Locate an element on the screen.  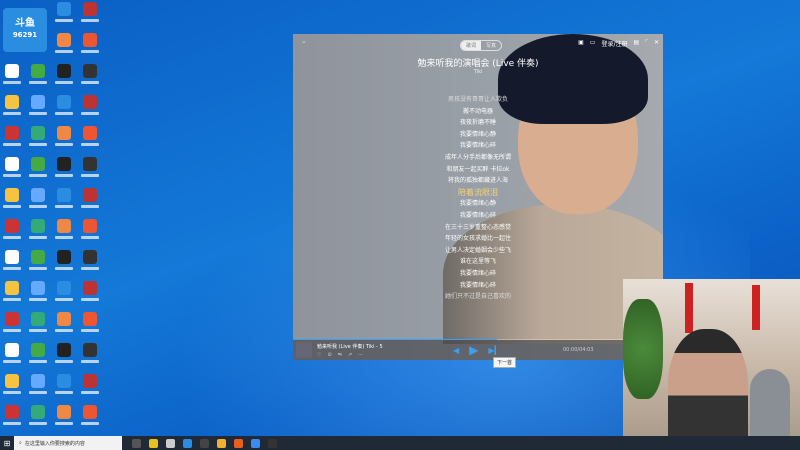
share-icon: ↗ is located at coordinates (350, 355).